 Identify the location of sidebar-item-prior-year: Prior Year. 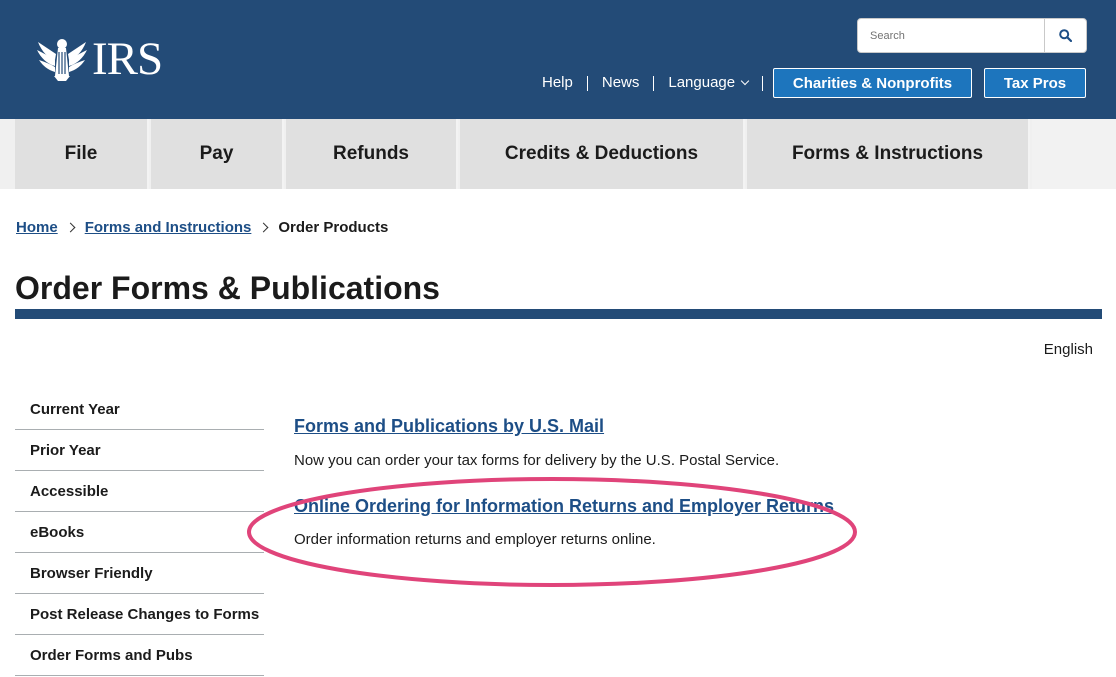
(139, 450).